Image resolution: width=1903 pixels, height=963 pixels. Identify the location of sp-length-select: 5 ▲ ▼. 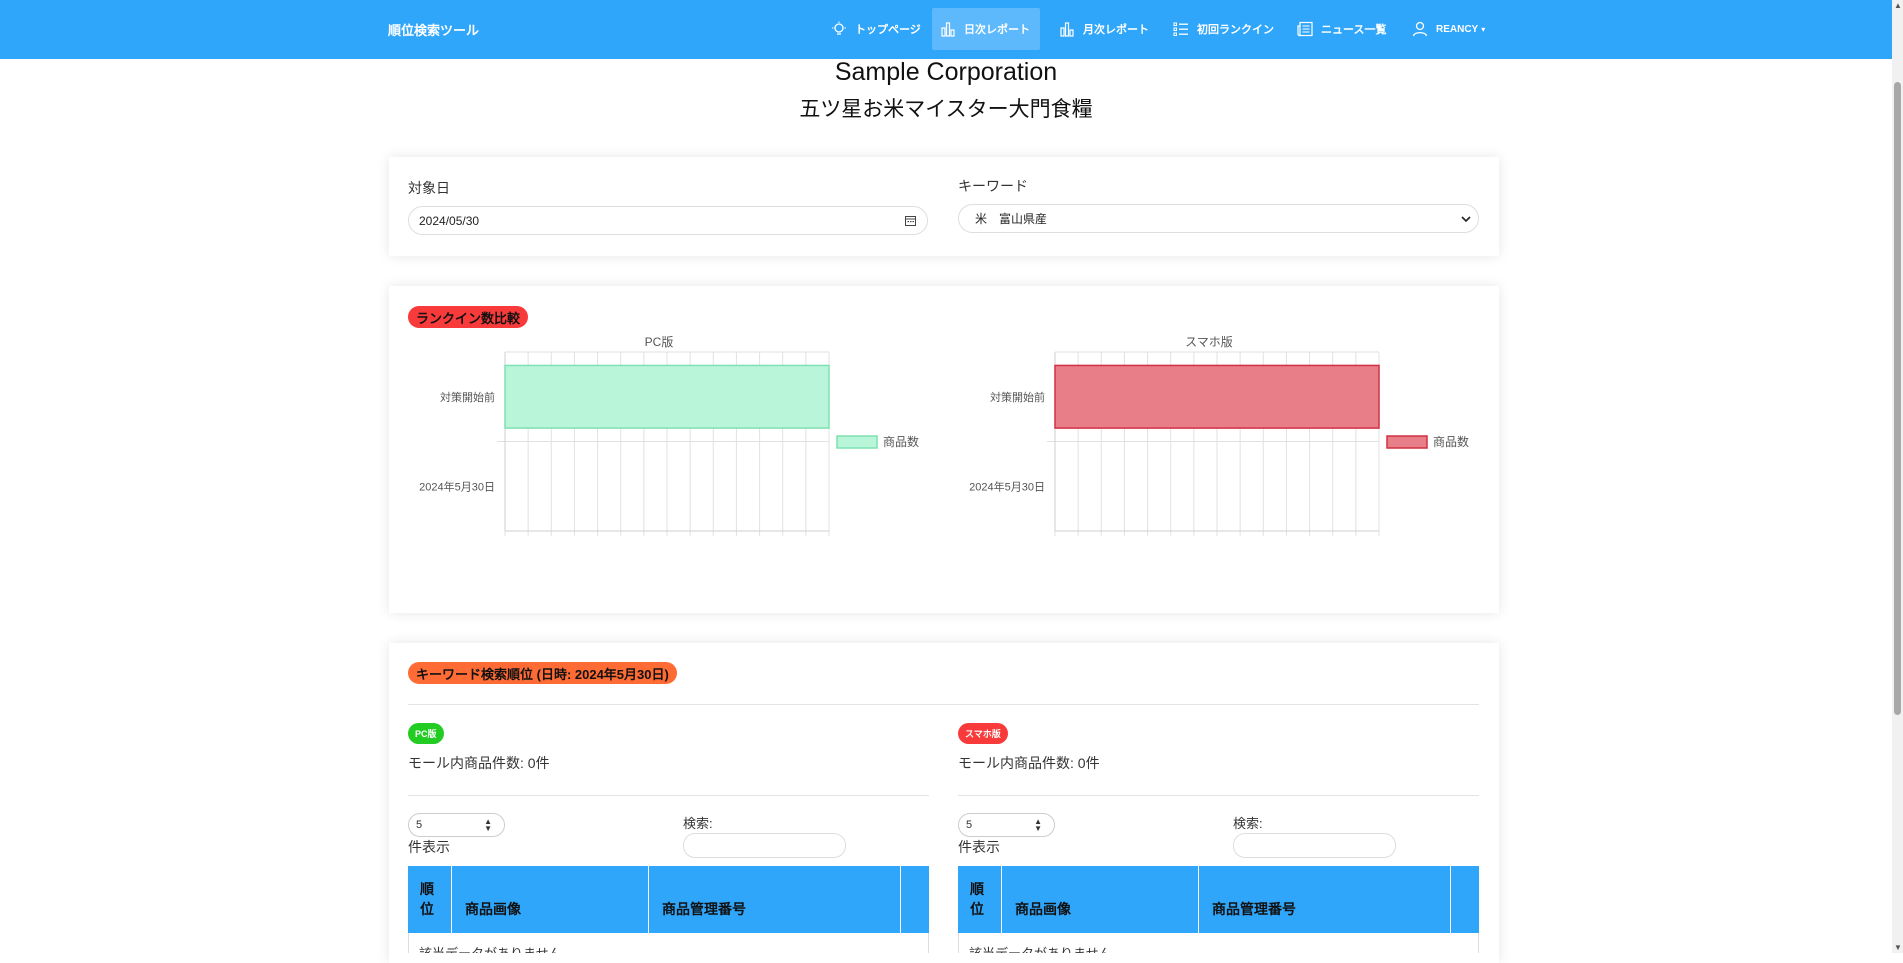
(1006, 825).